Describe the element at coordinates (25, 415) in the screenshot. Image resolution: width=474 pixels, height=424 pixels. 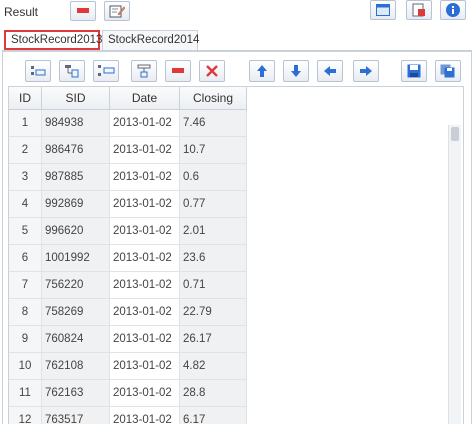
I see `cell-id: 12` at that location.